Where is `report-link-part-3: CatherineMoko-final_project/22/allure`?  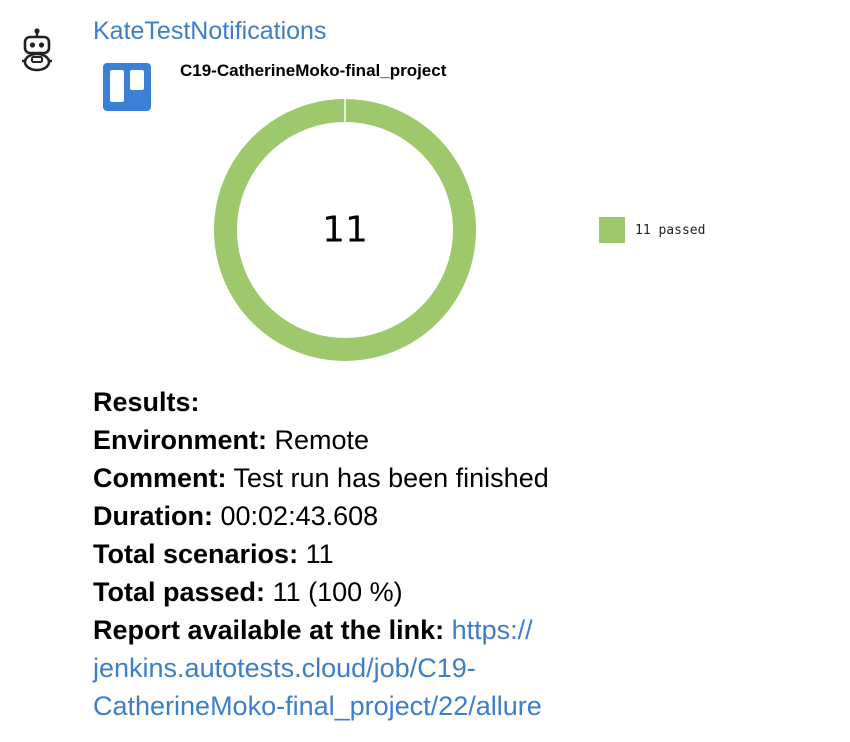 report-link-part-3: CatherineMoko-final_project/22/allure is located at coordinates (317, 706).